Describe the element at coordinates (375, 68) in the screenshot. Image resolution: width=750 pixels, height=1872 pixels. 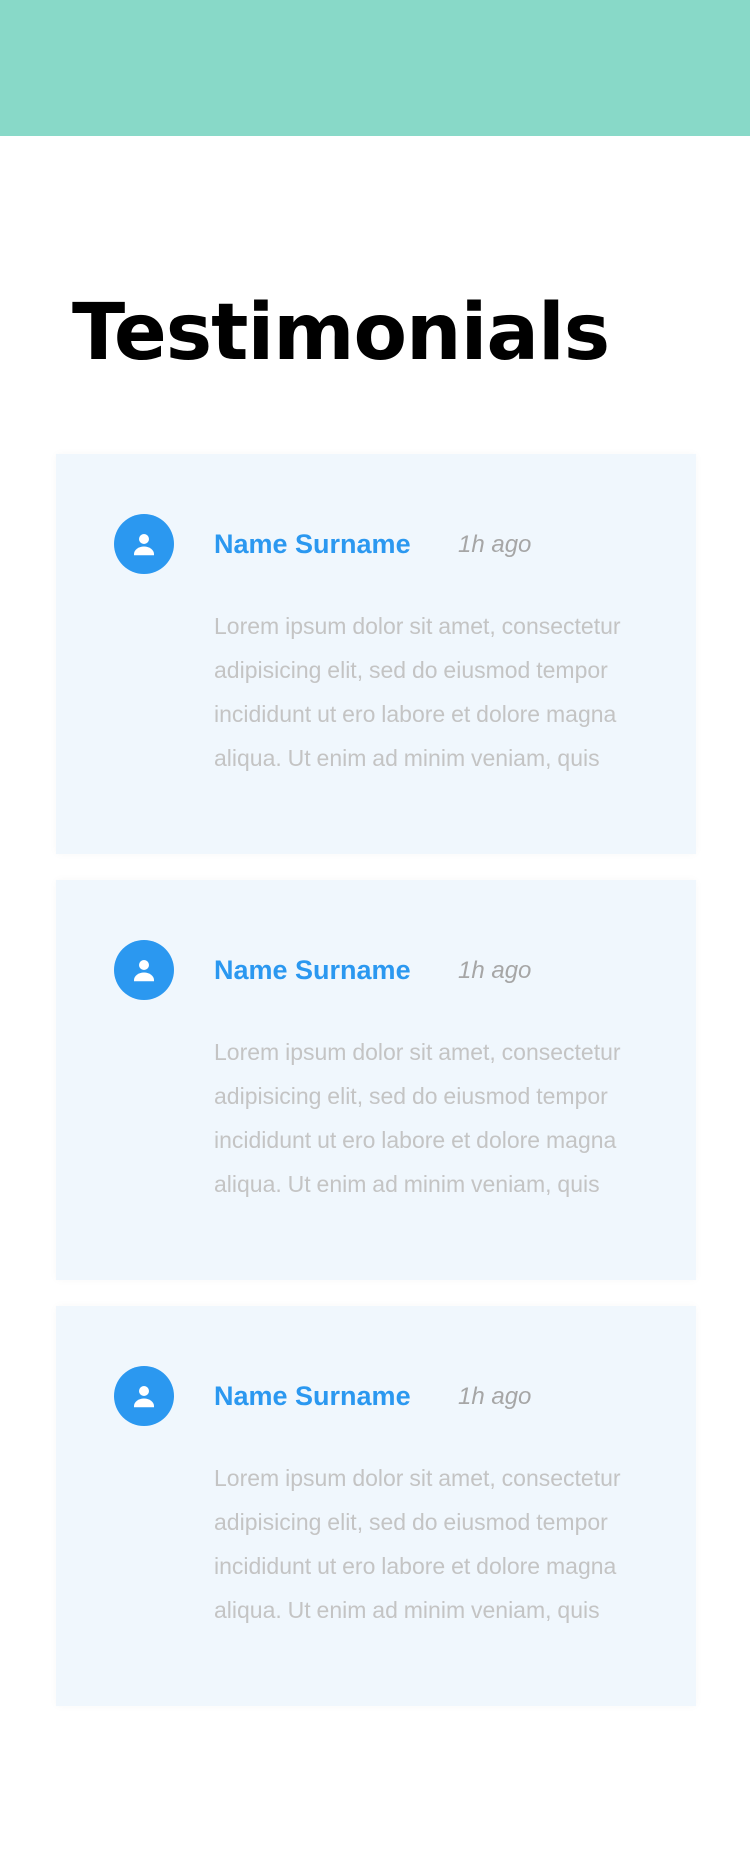
I see `header-bar` at that location.